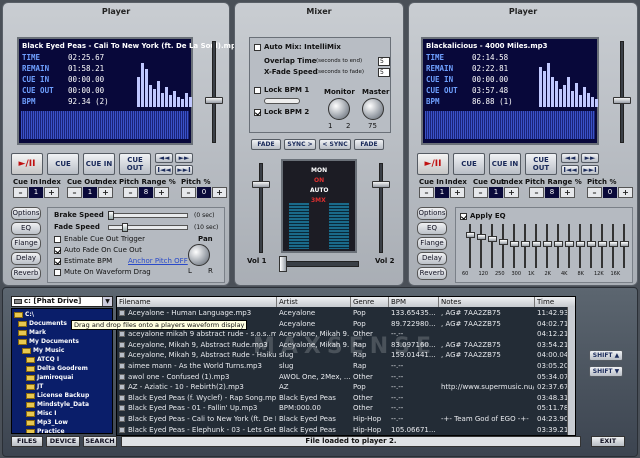 The image size is (640, 458). Describe the element at coordinates (49, 377) in the screenshot. I see `folder-tree-item: Jamiroquai` at that location.